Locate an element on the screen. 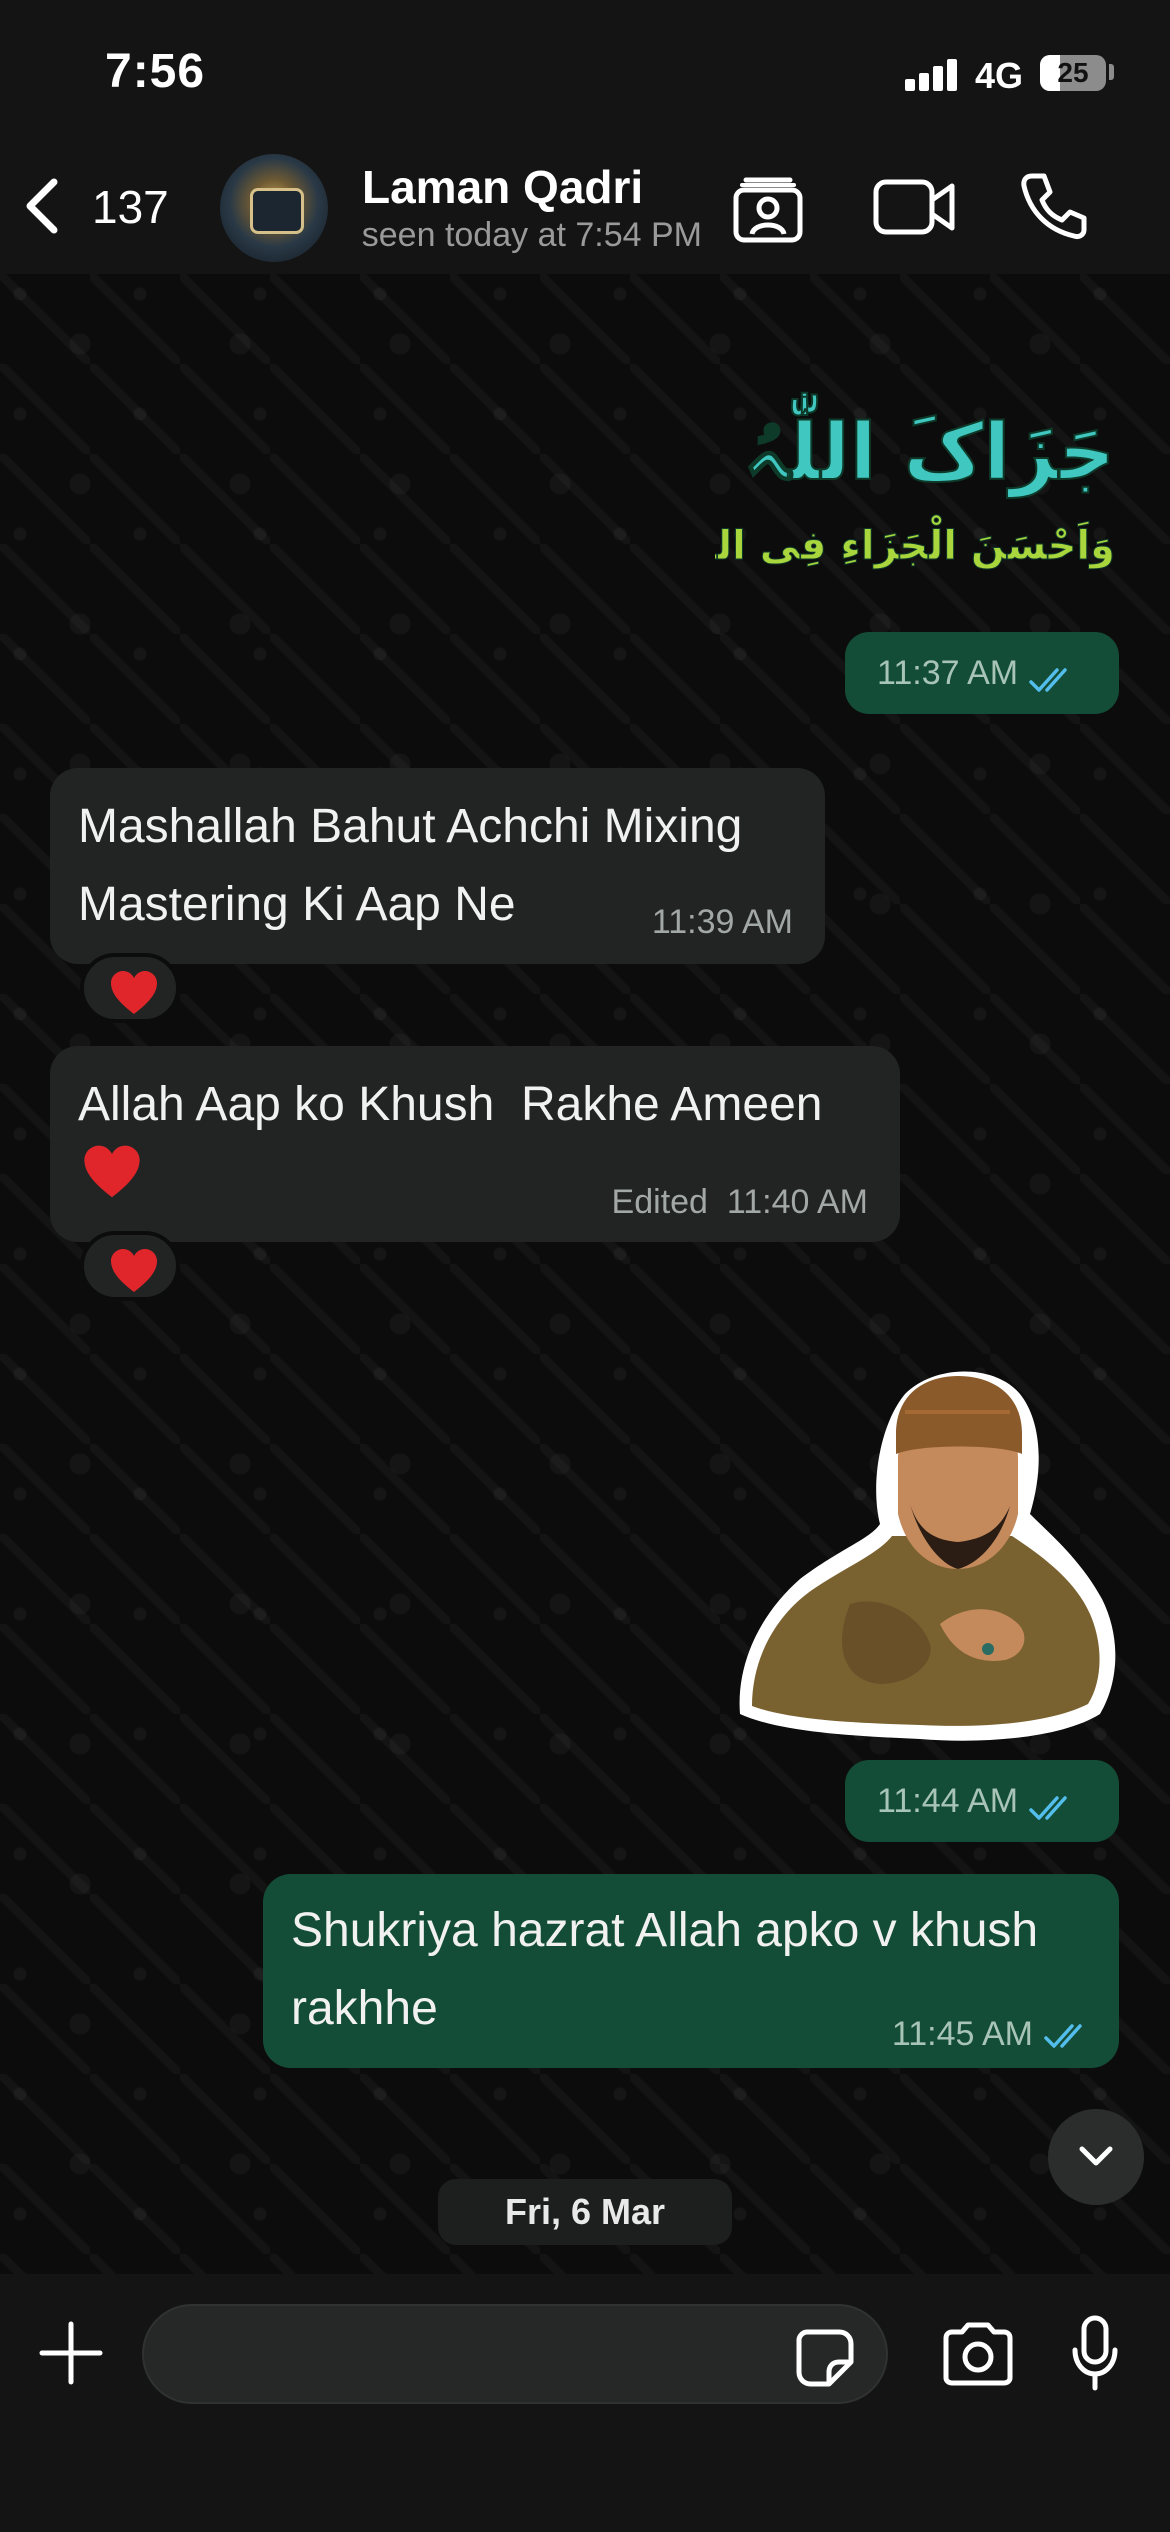 The width and height of the screenshot is (1170, 2532). battery-level: 25 is located at coordinates (1073, 72).